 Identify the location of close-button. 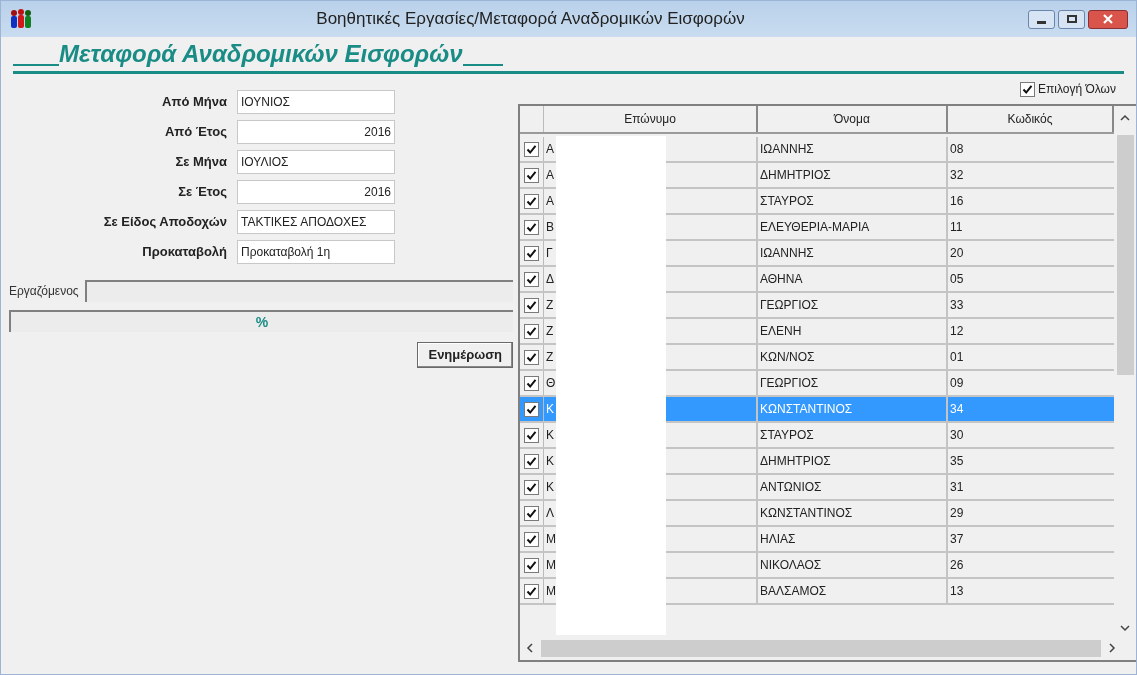
(1108, 19).